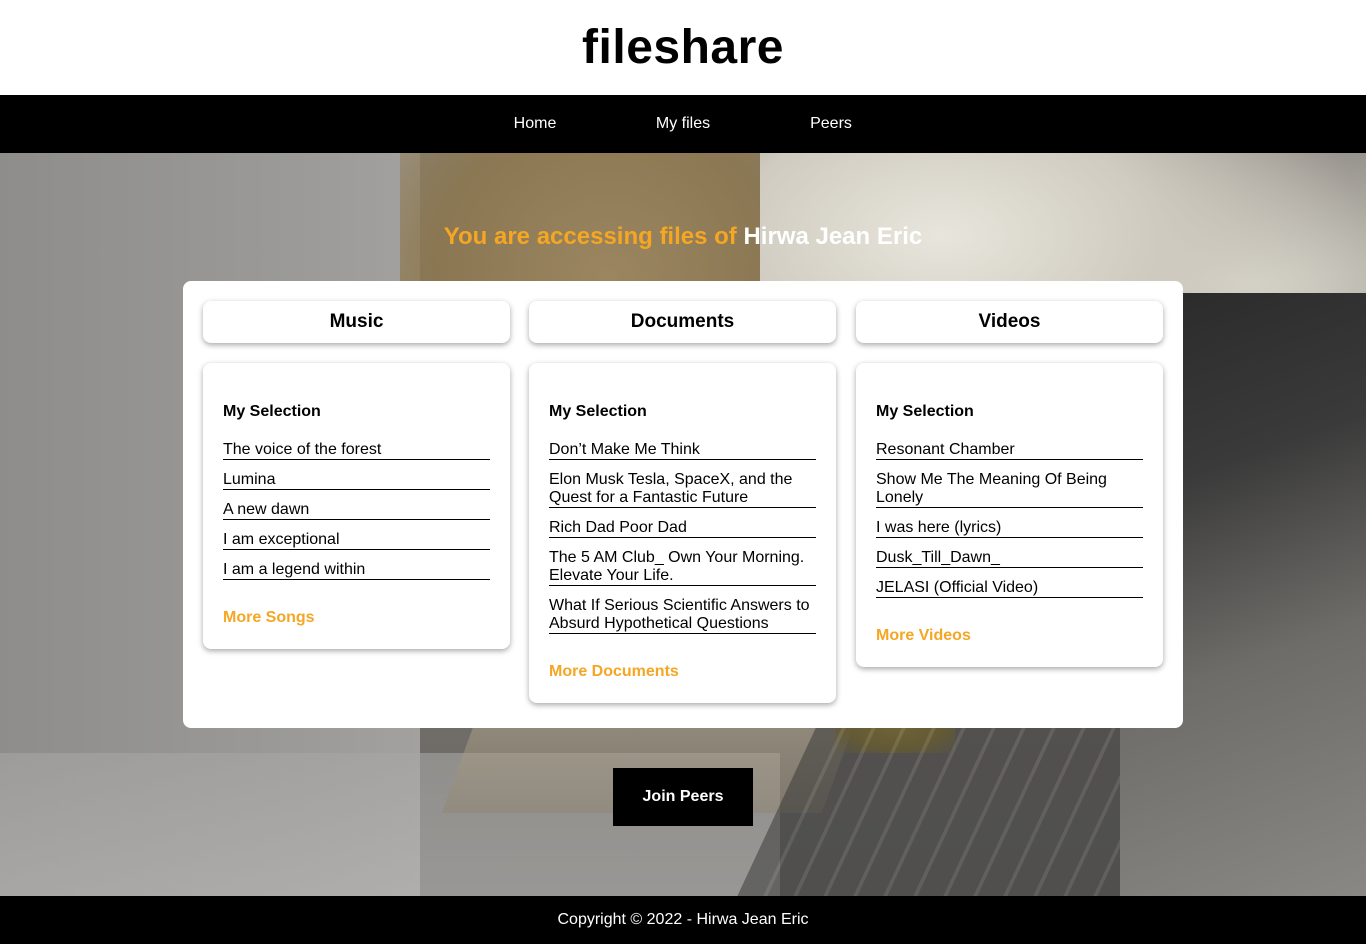  Describe the element at coordinates (356, 450) in the screenshot. I see `music-file-item: The voice of the forest` at that location.